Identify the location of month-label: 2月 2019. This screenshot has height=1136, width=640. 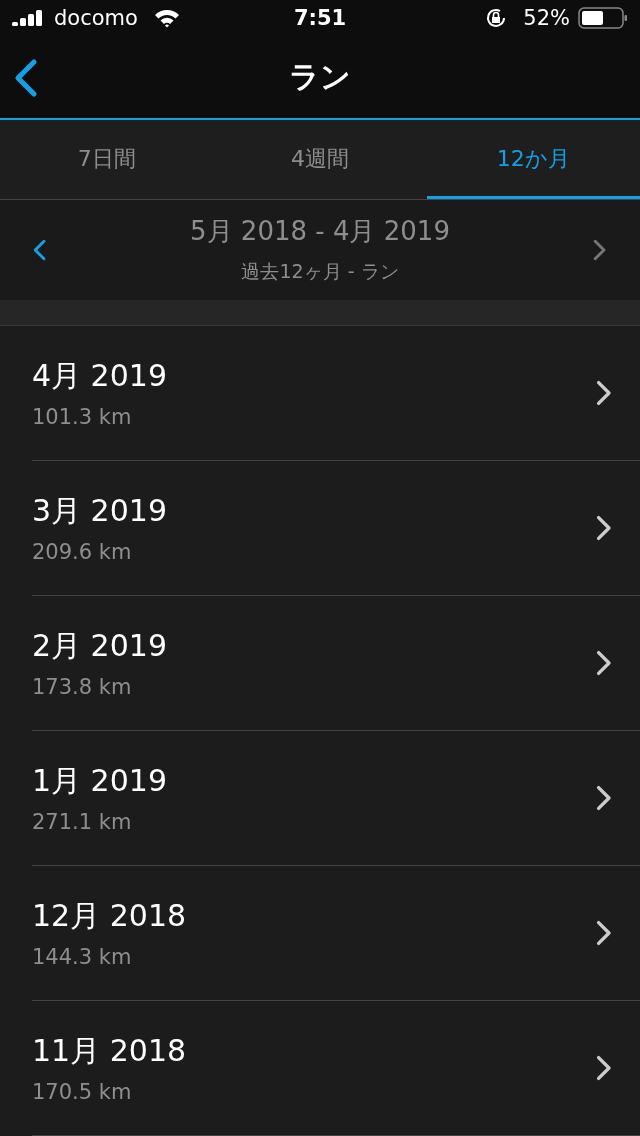
(100, 646).